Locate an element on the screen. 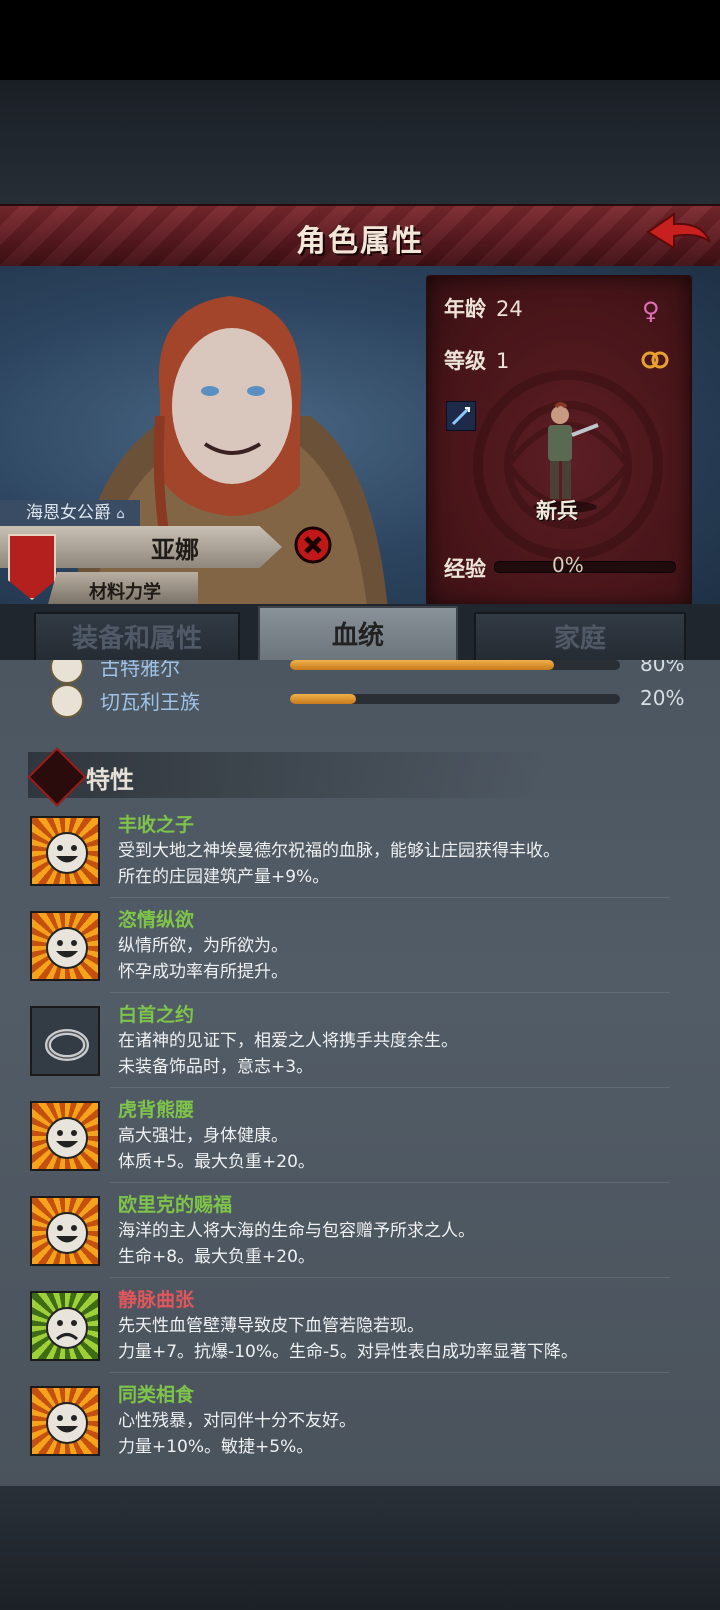 The height and width of the screenshot is (1610, 720). sword-icon is located at coordinates (461, 416).